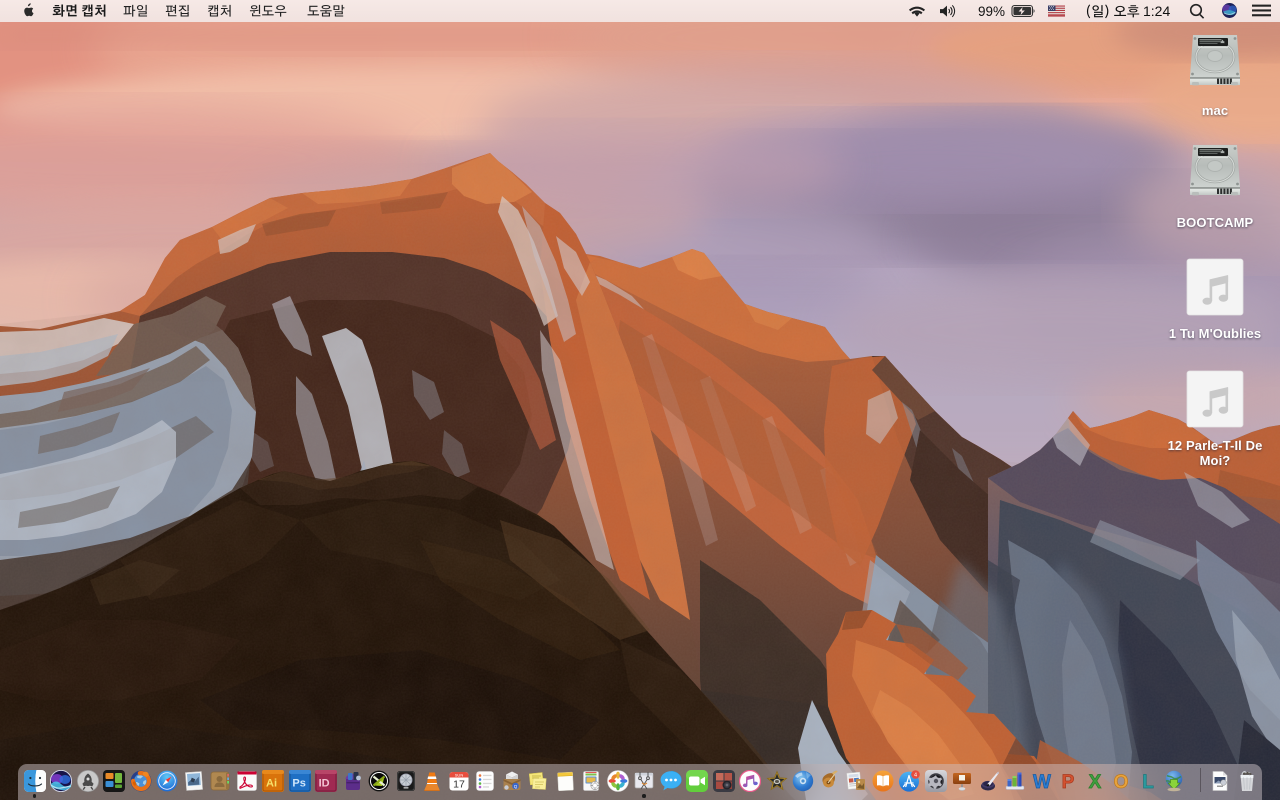 Image resolution: width=1280 pixels, height=800 pixels. Describe the element at coordinates (991, 11) in the screenshot. I see `svg-text: 99%` at that location.